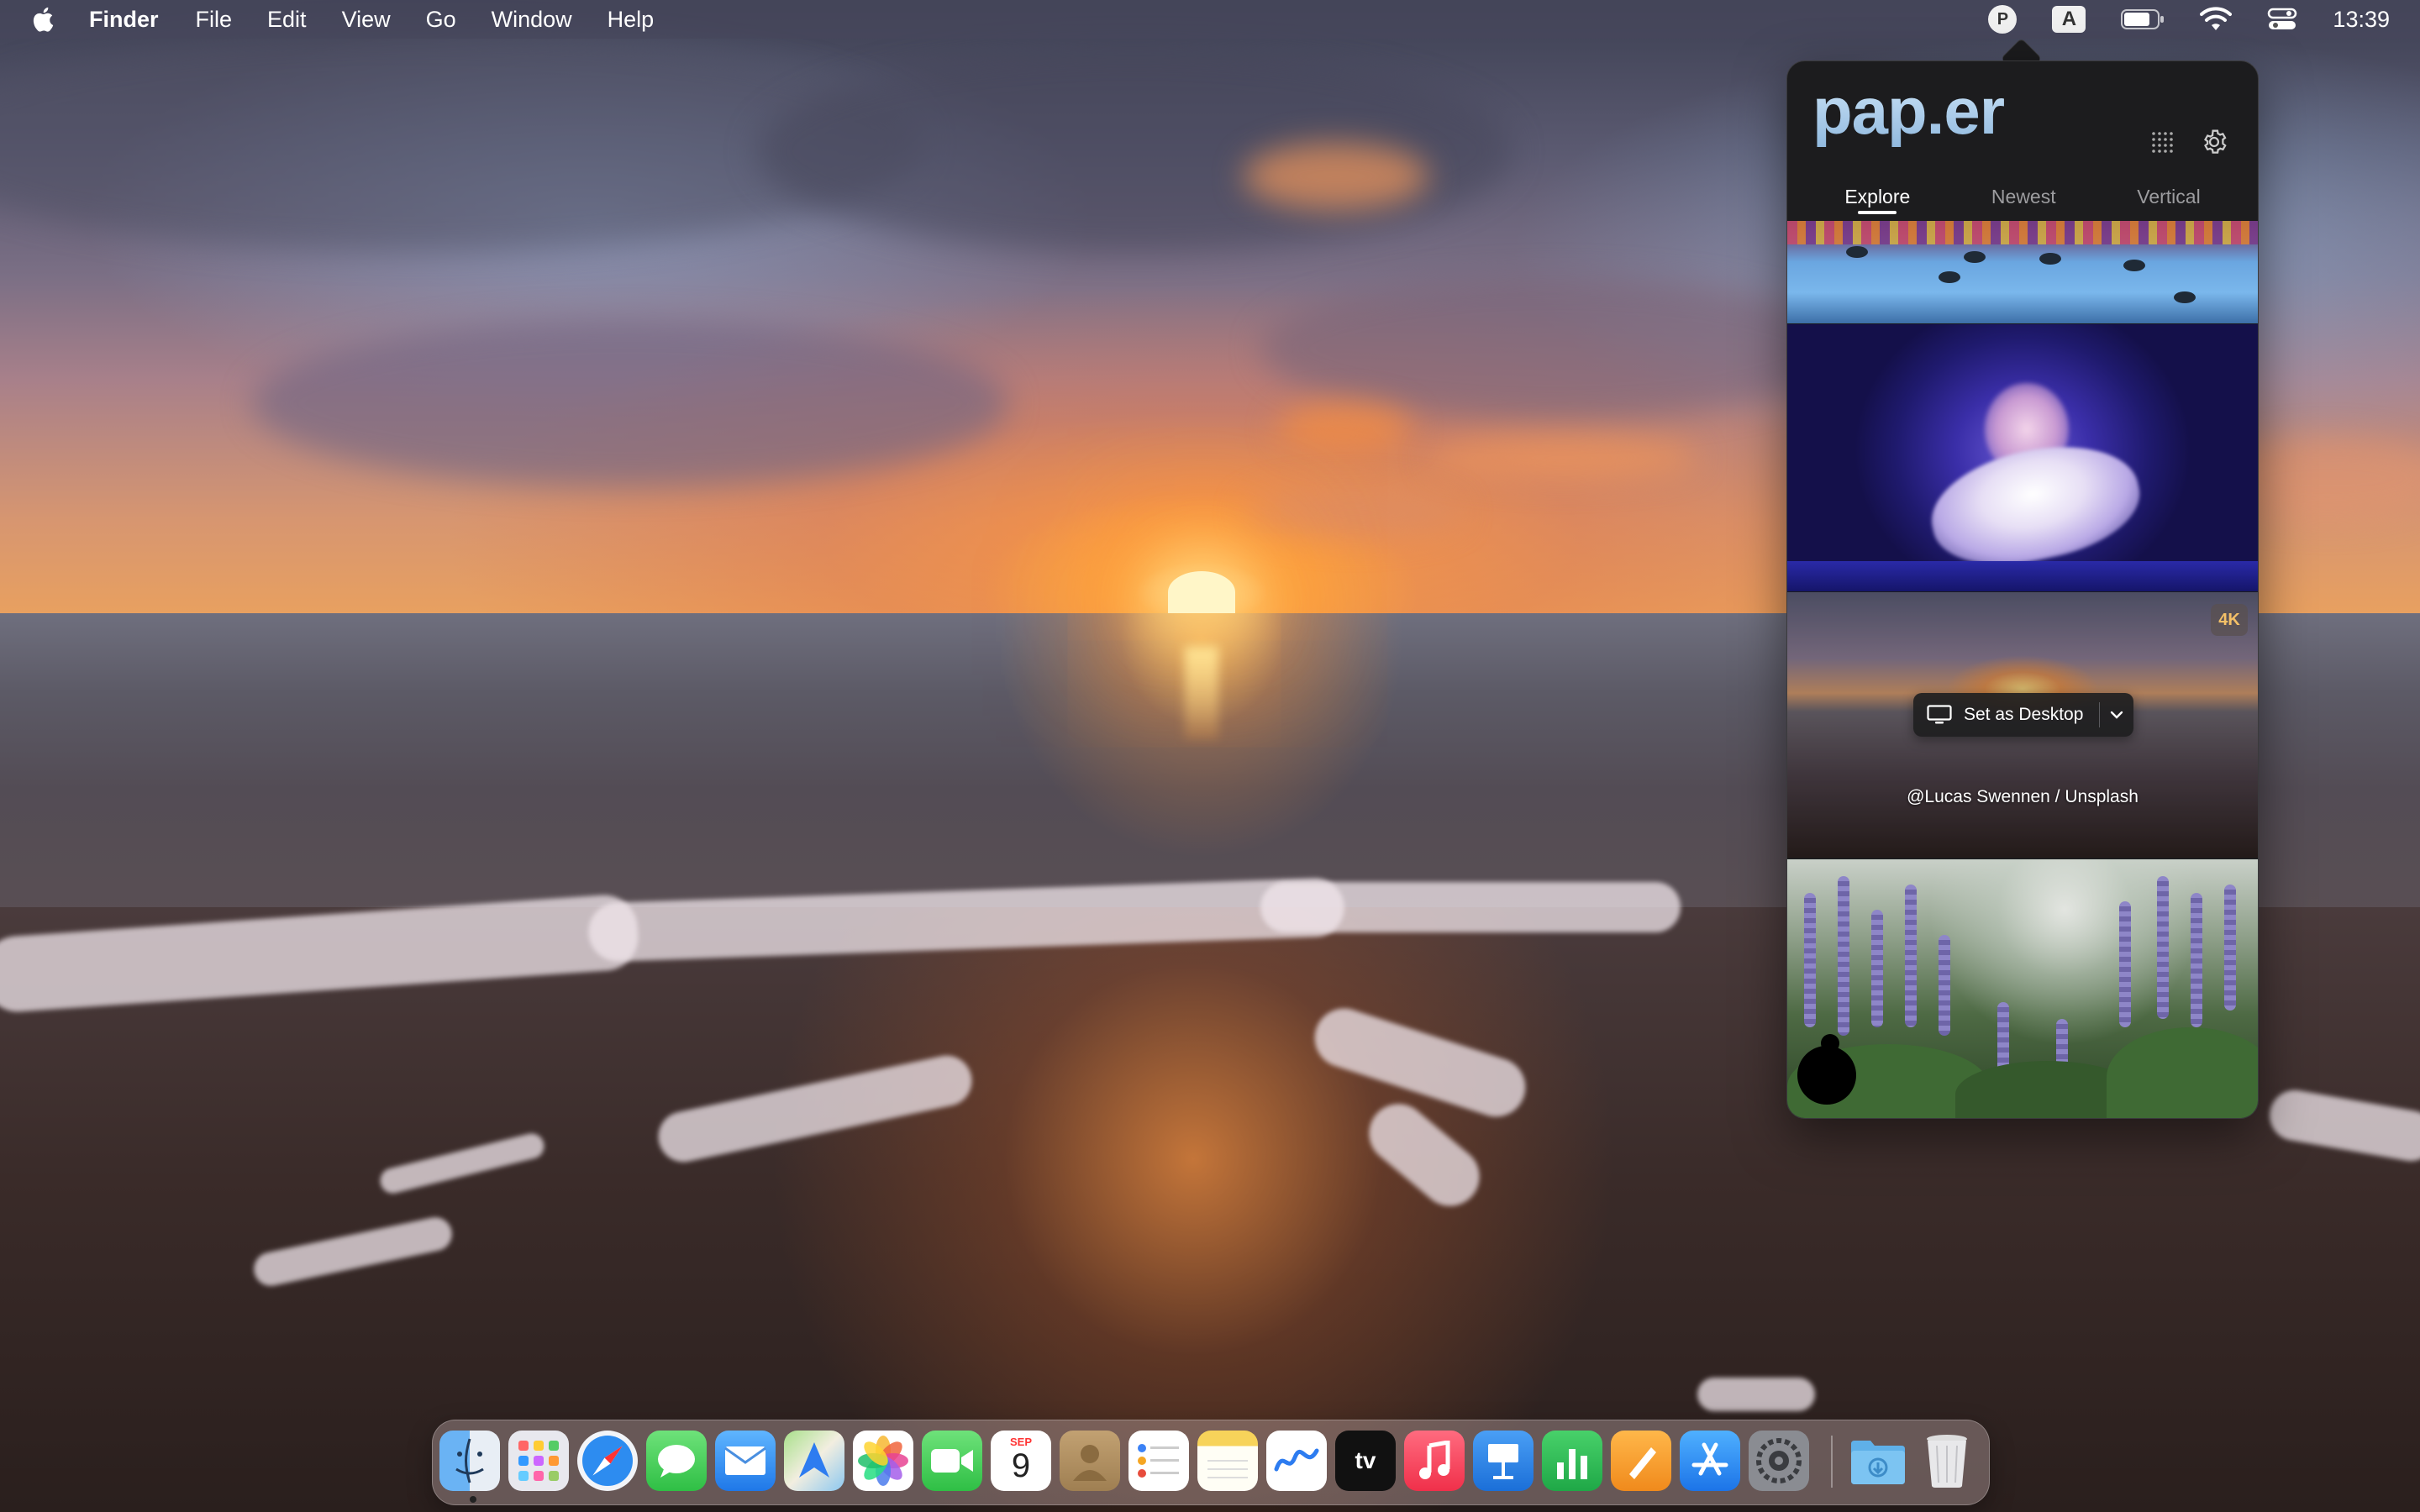 The height and width of the screenshot is (1512, 2420). What do you see at coordinates (1021, 1442) in the screenshot?
I see `calendar-month: SEP` at bounding box center [1021, 1442].